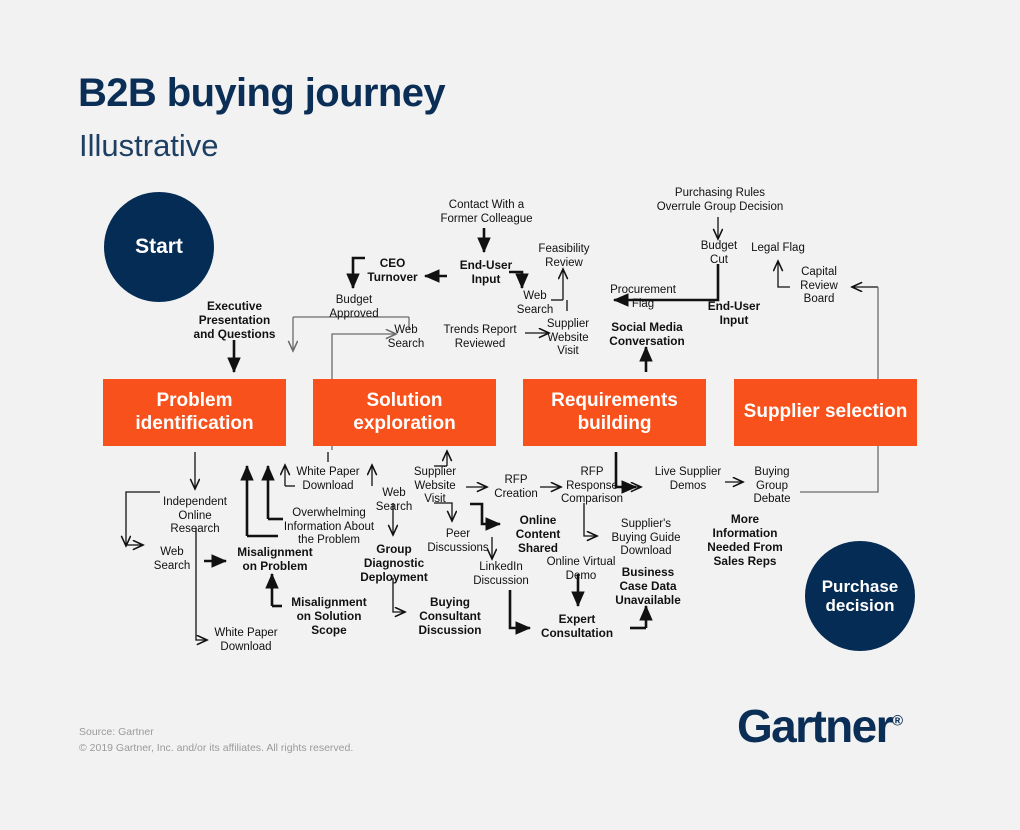 This screenshot has width=1020, height=830. What do you see at coordinates (860, 596) in the screenshot?
I see `purchase-decision-node: Purchase decision` at bounding box center [860, 596].